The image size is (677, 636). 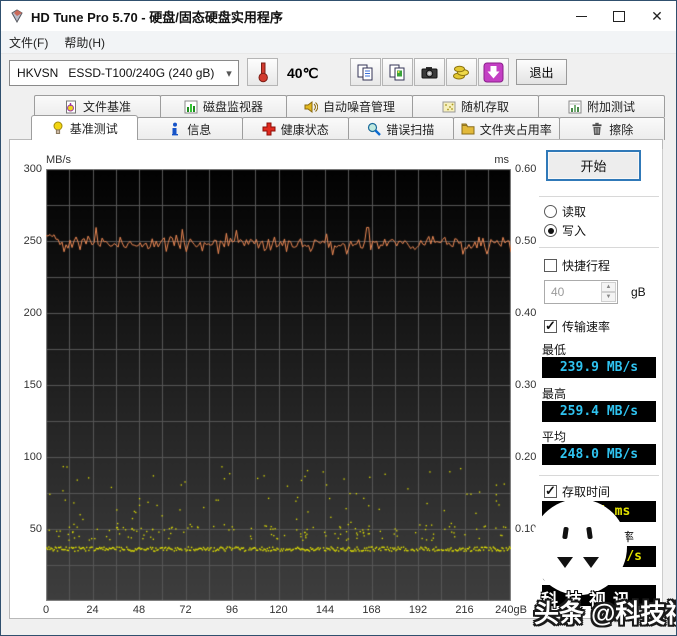 What do you see at coordinates (574, 212) in the screenshot?
I see `read-label: 读取` at bounding box center [574, 212].